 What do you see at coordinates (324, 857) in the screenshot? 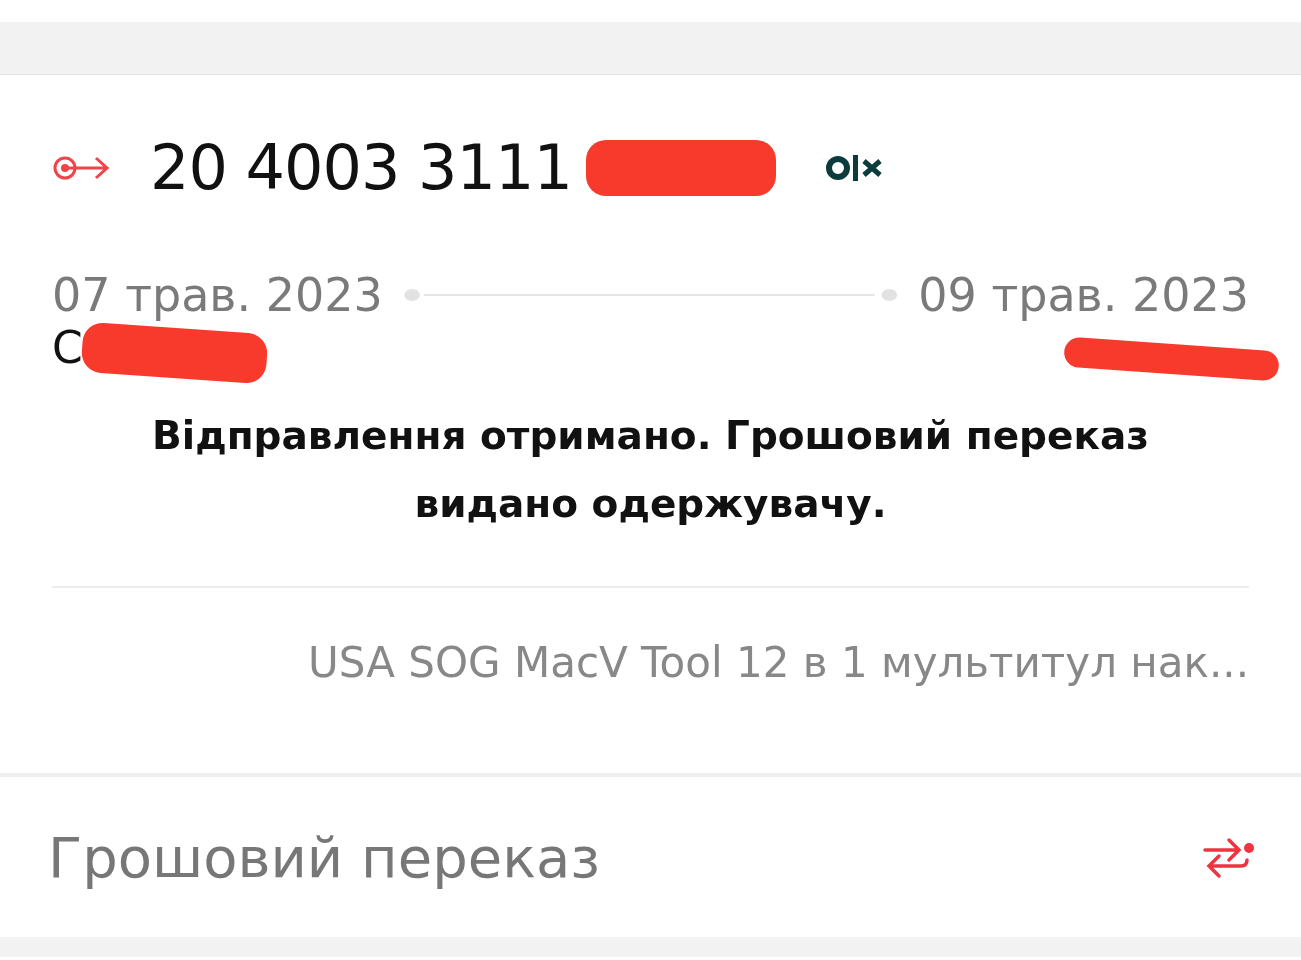
I see `service-label: Грошовий переказ` at bounding box center [324, 857].